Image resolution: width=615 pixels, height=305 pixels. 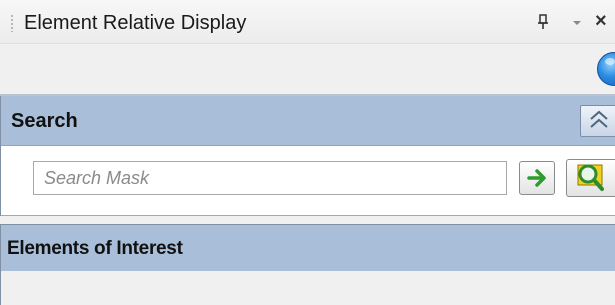 I want to click on close-button: ×, so click(x=605, y=21).